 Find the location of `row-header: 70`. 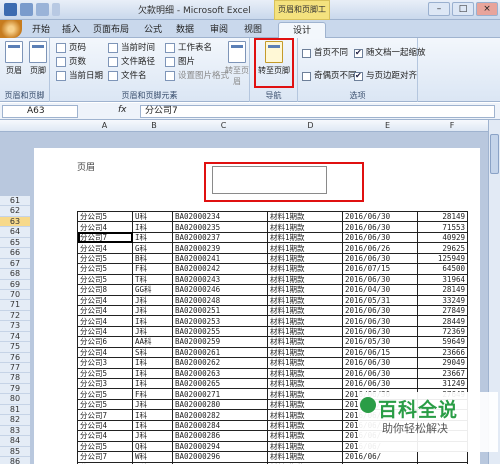

row-header: 70 is located at coordinates (15, 295).